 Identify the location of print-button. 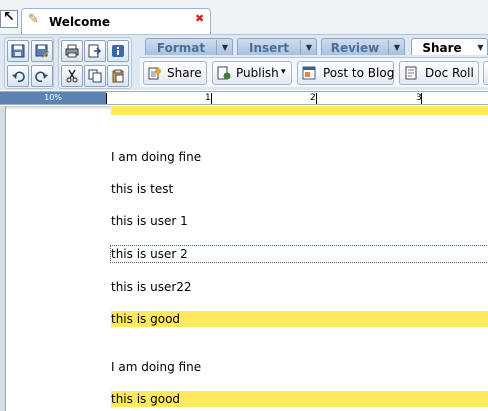
(72, 51).